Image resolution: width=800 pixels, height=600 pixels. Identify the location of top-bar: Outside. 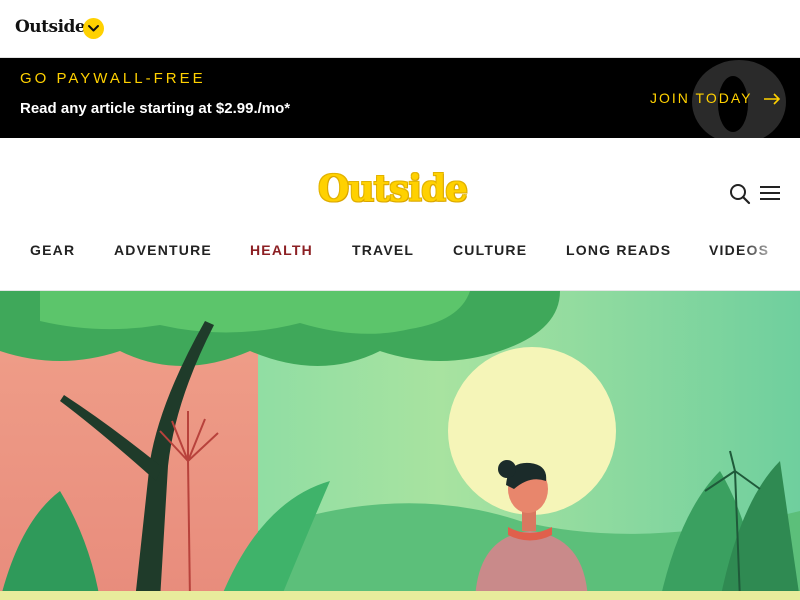
(400, 29).